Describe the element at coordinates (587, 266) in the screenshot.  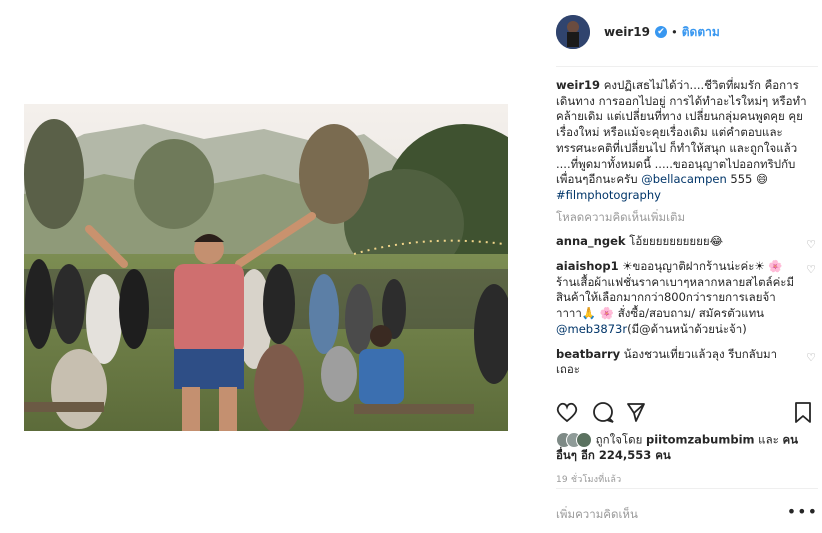
I see `comment-username: aiaishop1` at that location.